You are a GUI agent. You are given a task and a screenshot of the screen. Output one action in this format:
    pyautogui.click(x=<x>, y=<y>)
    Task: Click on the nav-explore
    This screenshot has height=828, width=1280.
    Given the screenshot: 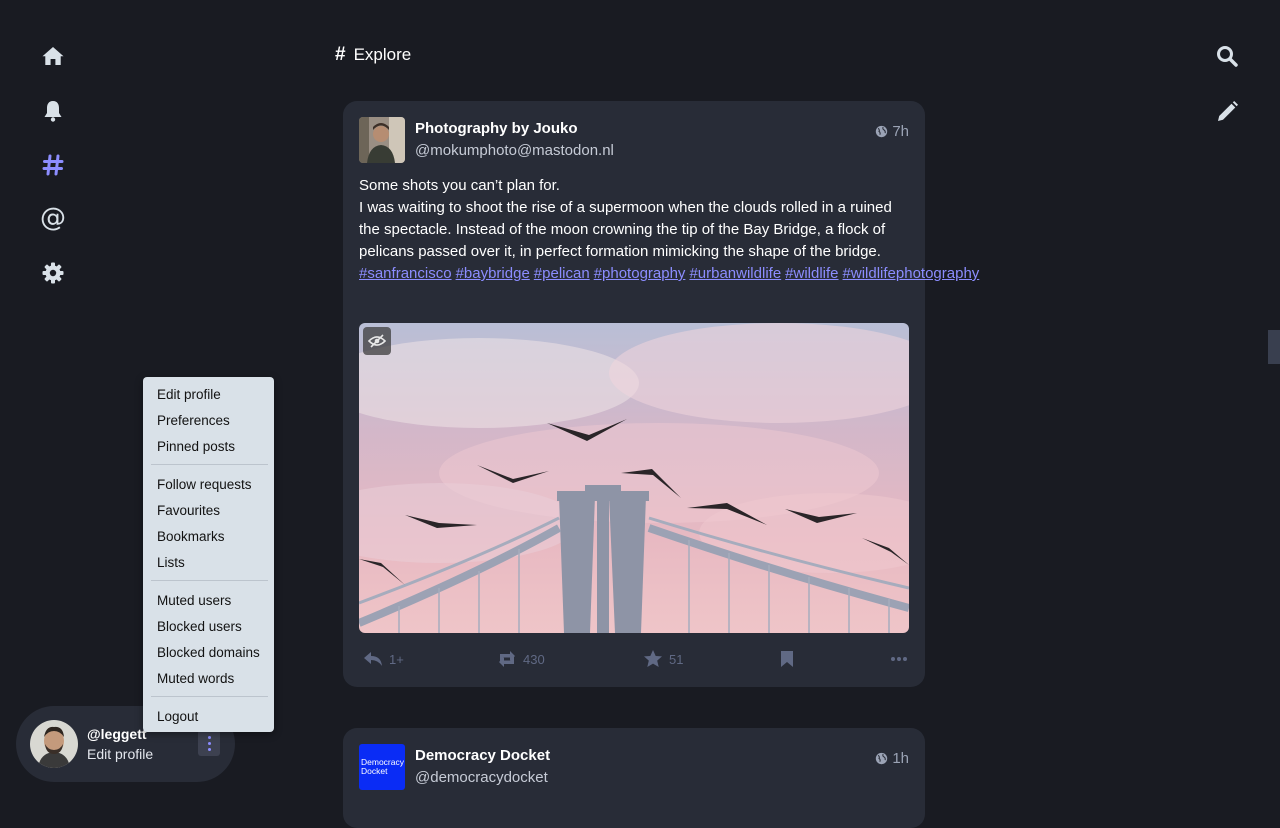 What is the action you would take?
    pyautogui.click(x=53, y=165)
    